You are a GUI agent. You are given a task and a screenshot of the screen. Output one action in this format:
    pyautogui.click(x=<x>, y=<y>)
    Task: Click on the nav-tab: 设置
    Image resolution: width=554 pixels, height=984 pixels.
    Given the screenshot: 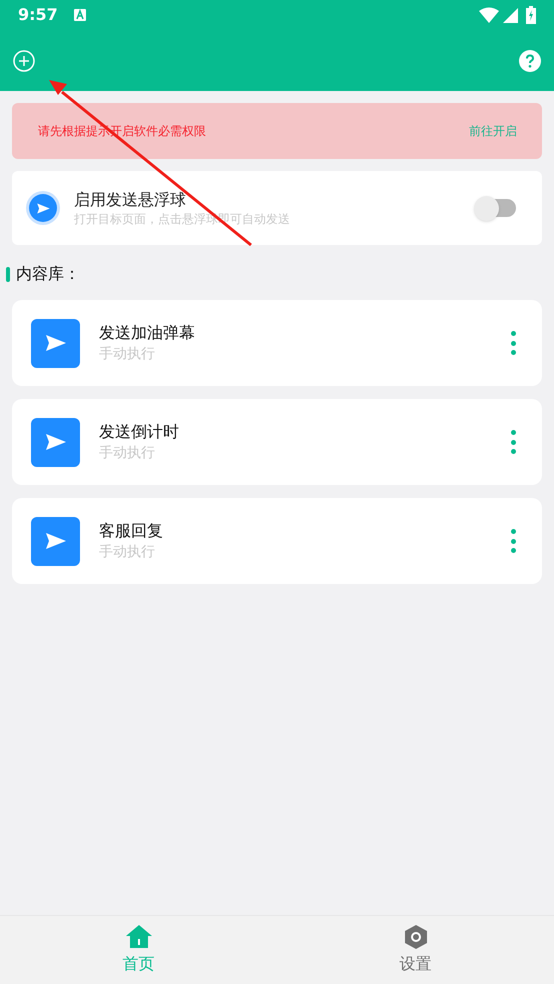 What is the action you would take?
    pyautogui.click(x=415, y=950)
    